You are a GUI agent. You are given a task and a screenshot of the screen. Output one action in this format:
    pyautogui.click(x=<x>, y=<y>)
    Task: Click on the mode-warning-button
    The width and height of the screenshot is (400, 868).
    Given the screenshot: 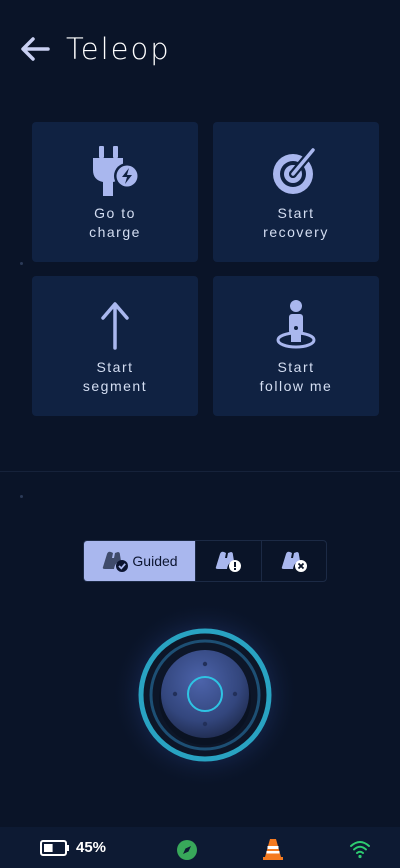 What is the action you would take?
    pyautogui.click(x=228, y=561)
    